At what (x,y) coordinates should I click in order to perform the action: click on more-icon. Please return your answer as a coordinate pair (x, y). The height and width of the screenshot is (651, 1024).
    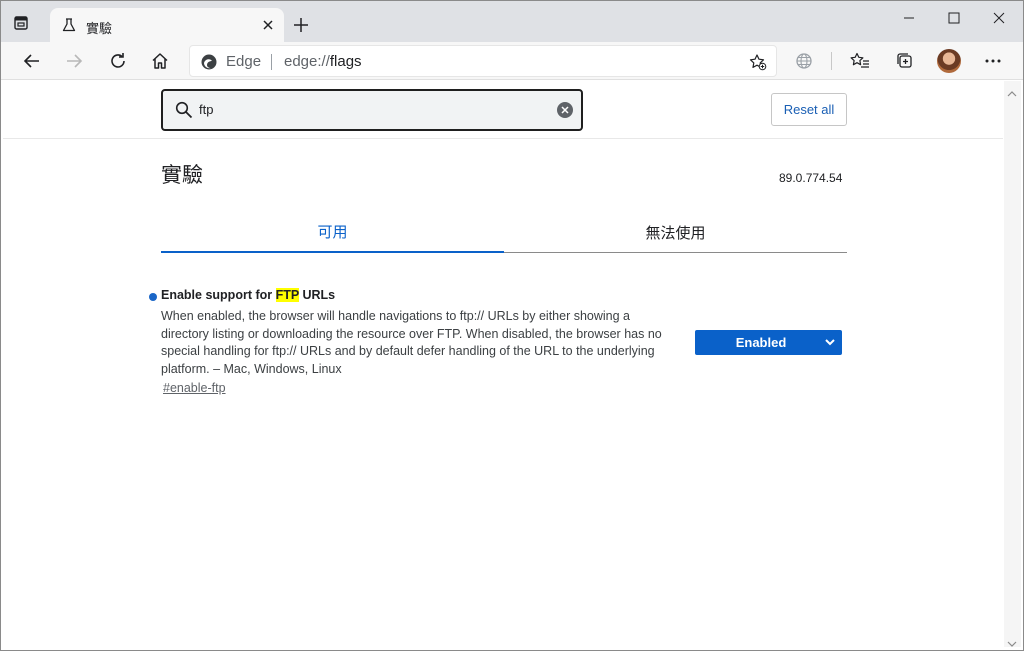
    Looking at the image, I should click on (993, 61).